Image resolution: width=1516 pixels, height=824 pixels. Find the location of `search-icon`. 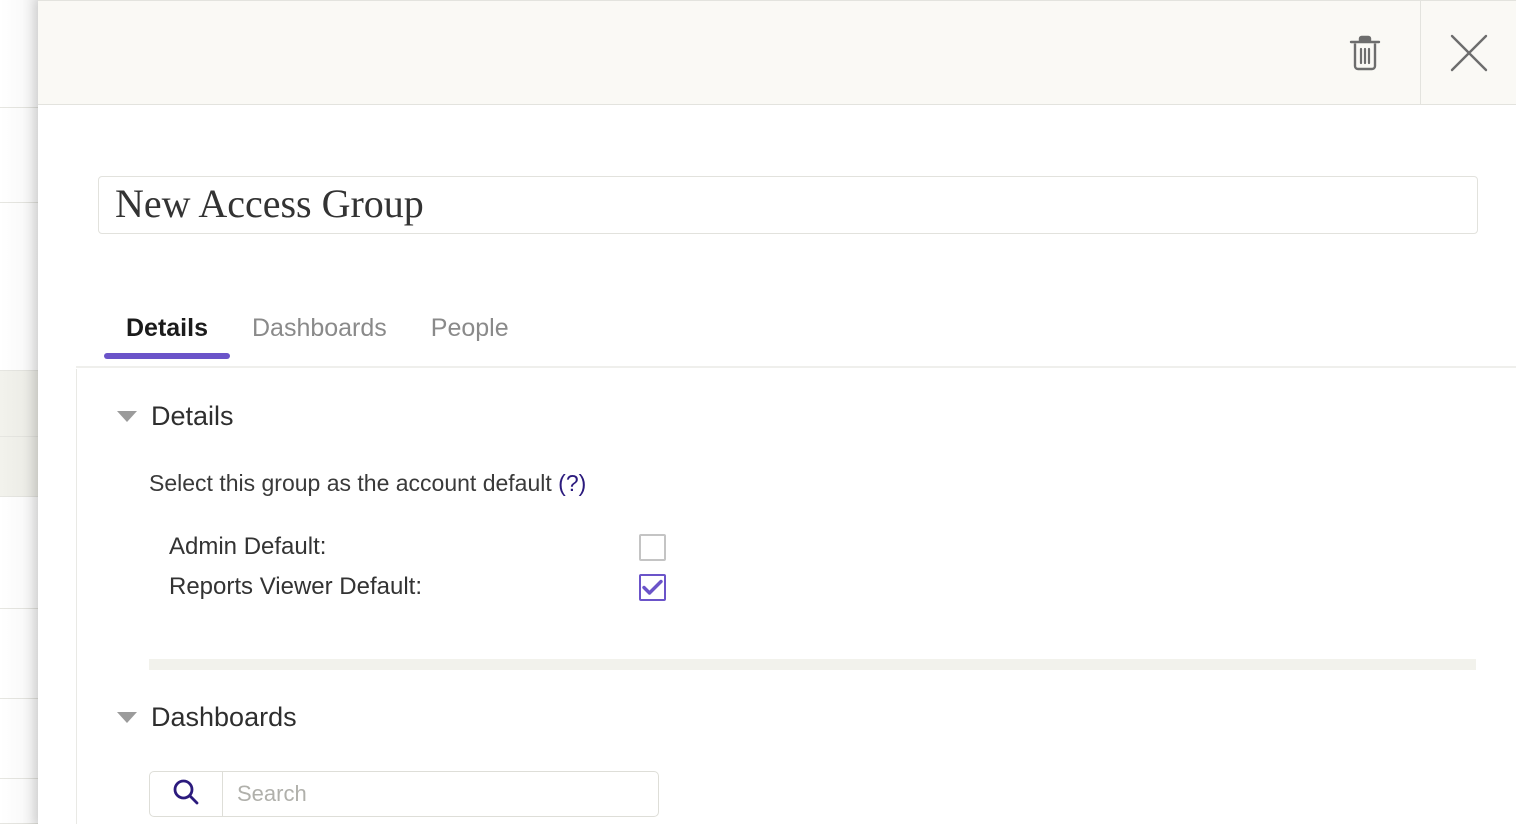

search-icon is located at coordinates (186, 794).